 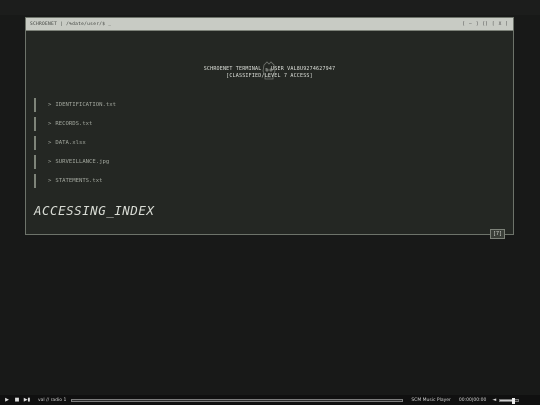 I want to click on terminal-access-line: [CLASSIFIED/LEVEL 7 ACCESS], so click(x=269, y=75).